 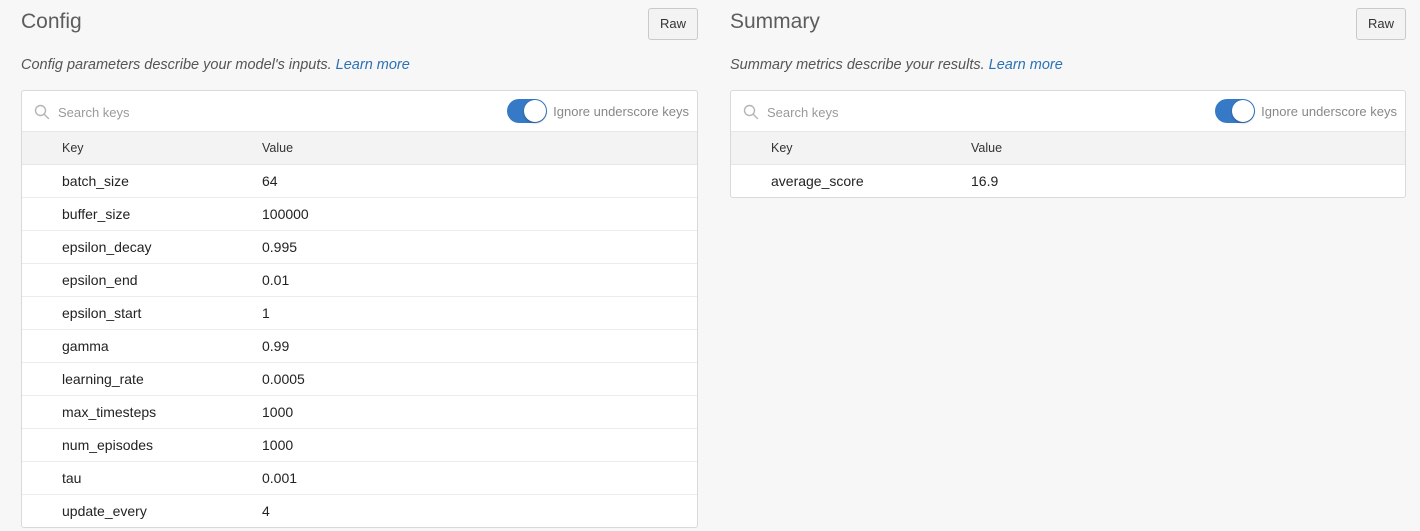 I want to click on summary-search-row: Ignore underscore keys, so click(x=1068, y=111).